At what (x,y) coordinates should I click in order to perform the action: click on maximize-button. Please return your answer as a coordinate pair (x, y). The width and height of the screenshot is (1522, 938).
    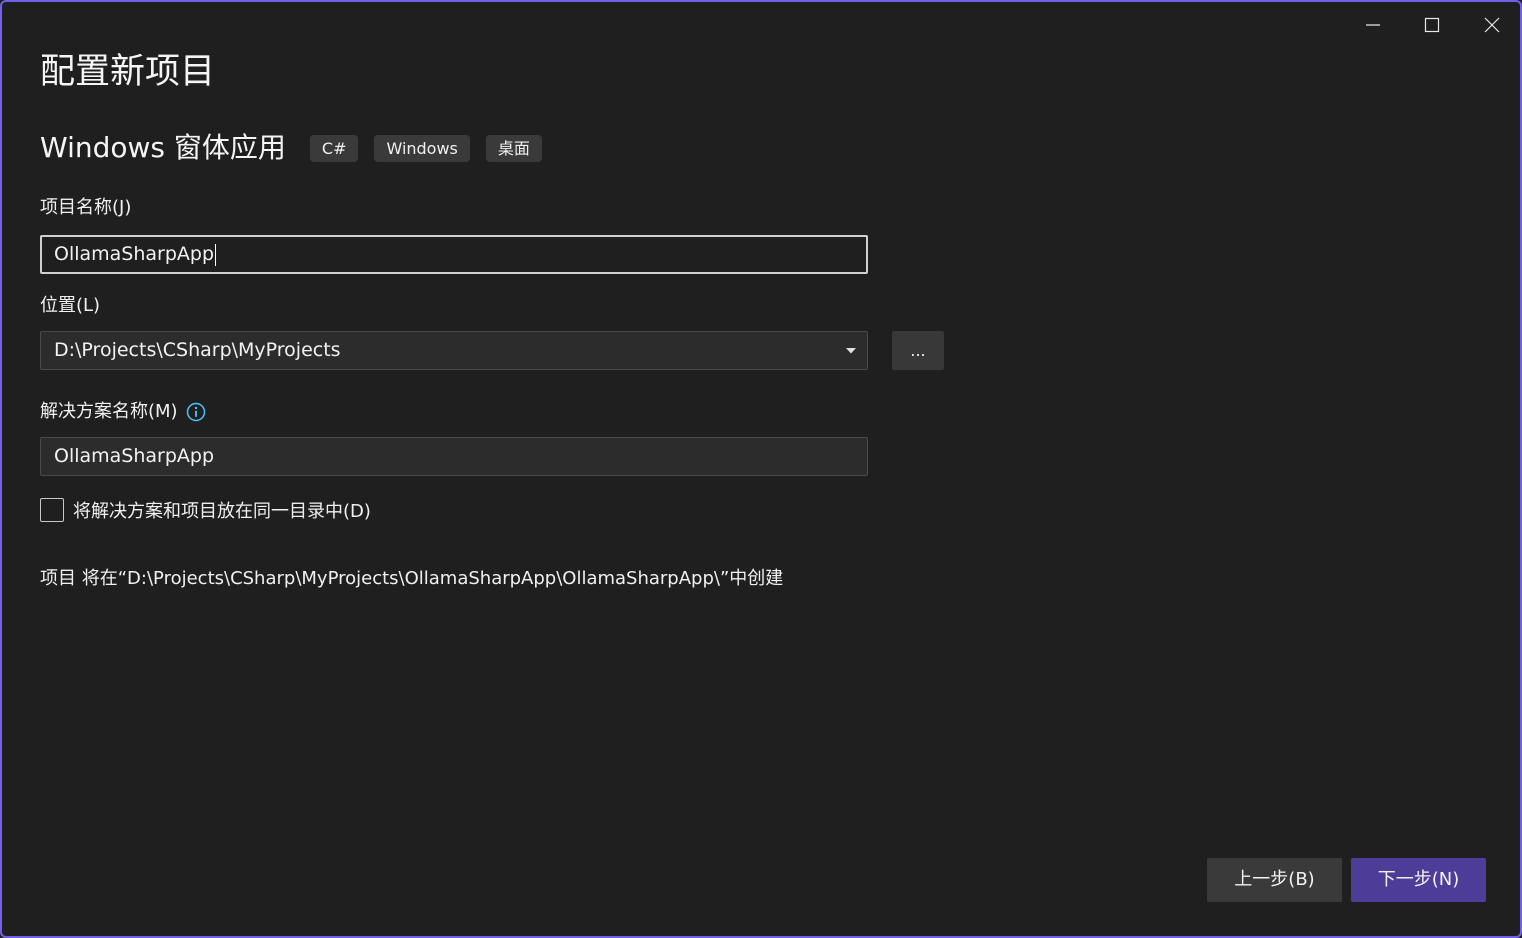
    Looking at the image, I should click on (1432, 25).